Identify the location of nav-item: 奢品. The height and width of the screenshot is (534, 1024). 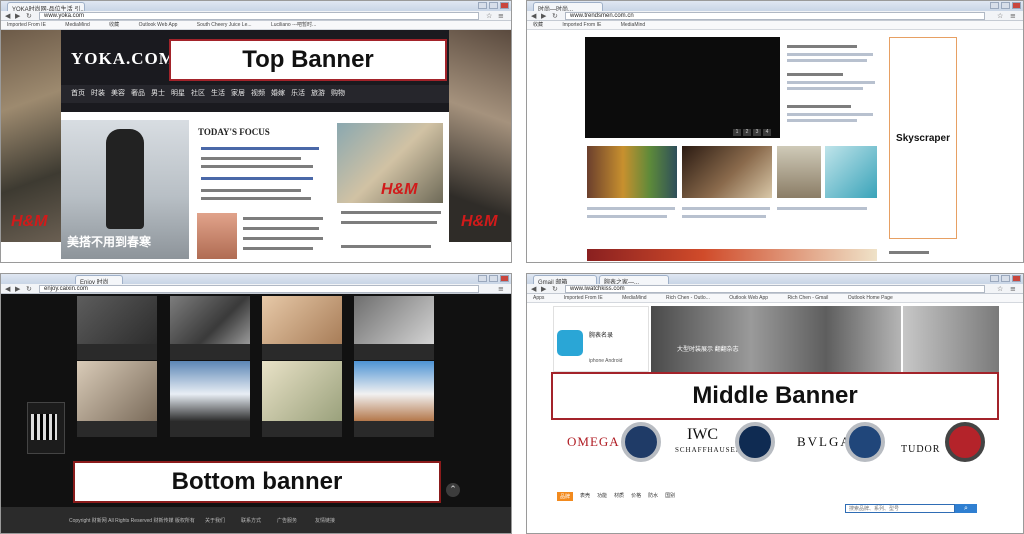
(138, 94).